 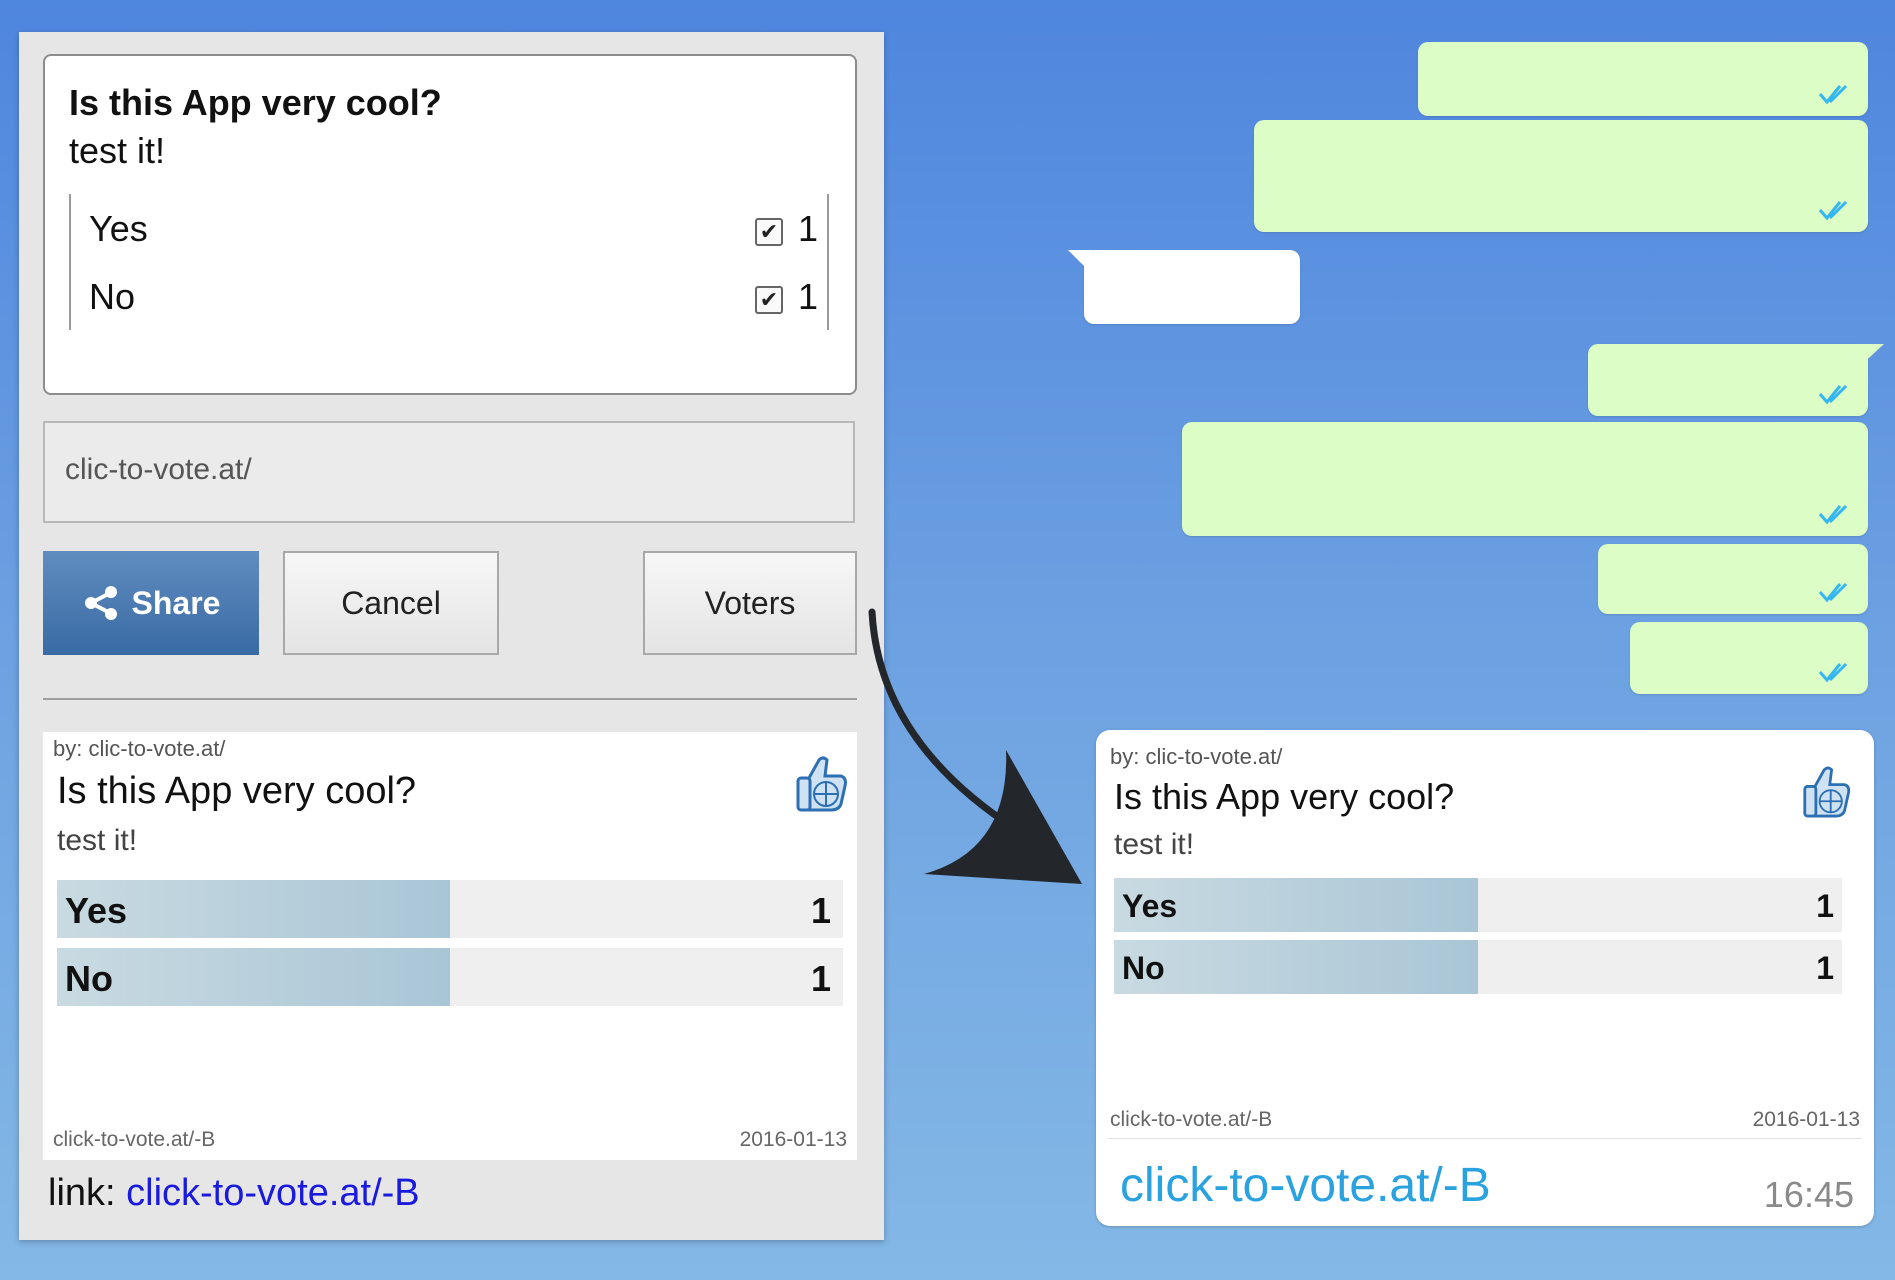 What do you see at coordinates (1871, 356) in the screenshot?
I see `outgoing-bubble-tail` at bounding box center [1871, 356].